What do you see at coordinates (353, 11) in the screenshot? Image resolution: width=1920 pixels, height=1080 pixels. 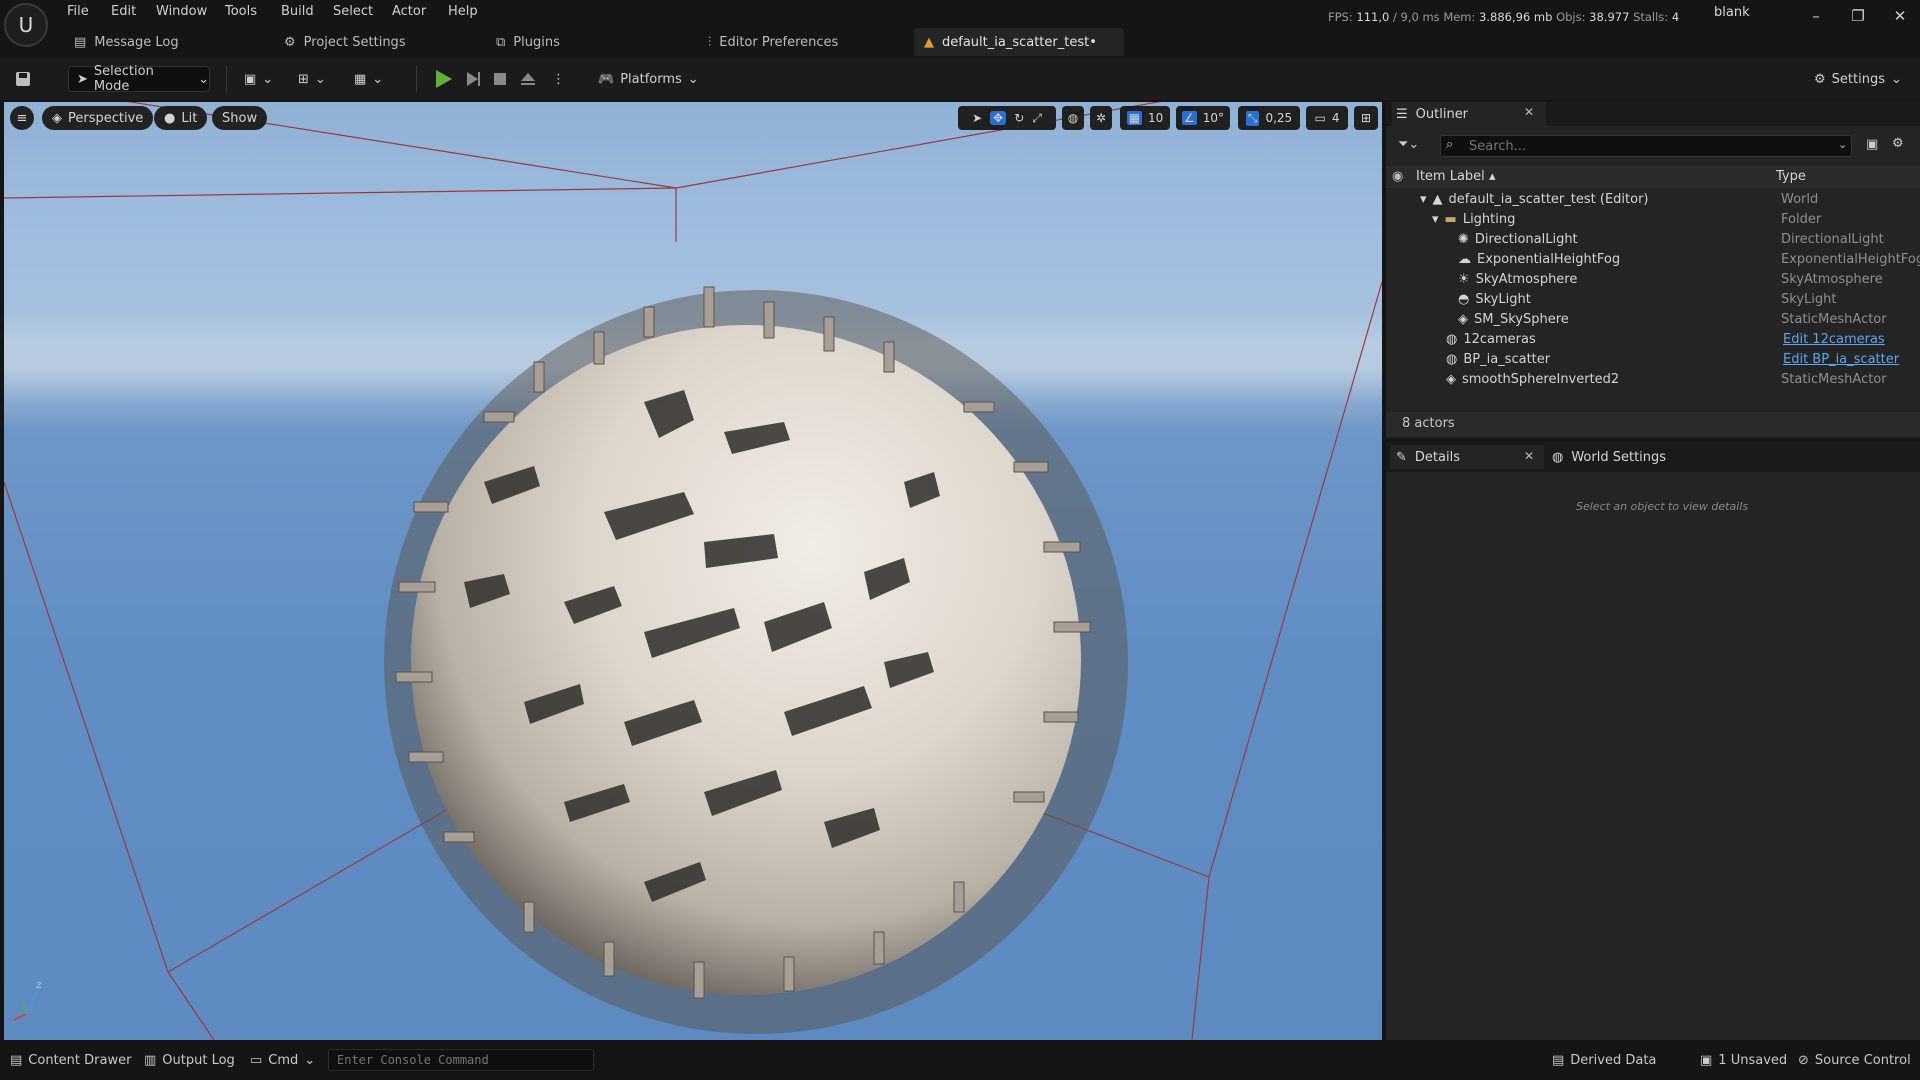 I see `menu-select: Select` at bounding box center [353, 11].